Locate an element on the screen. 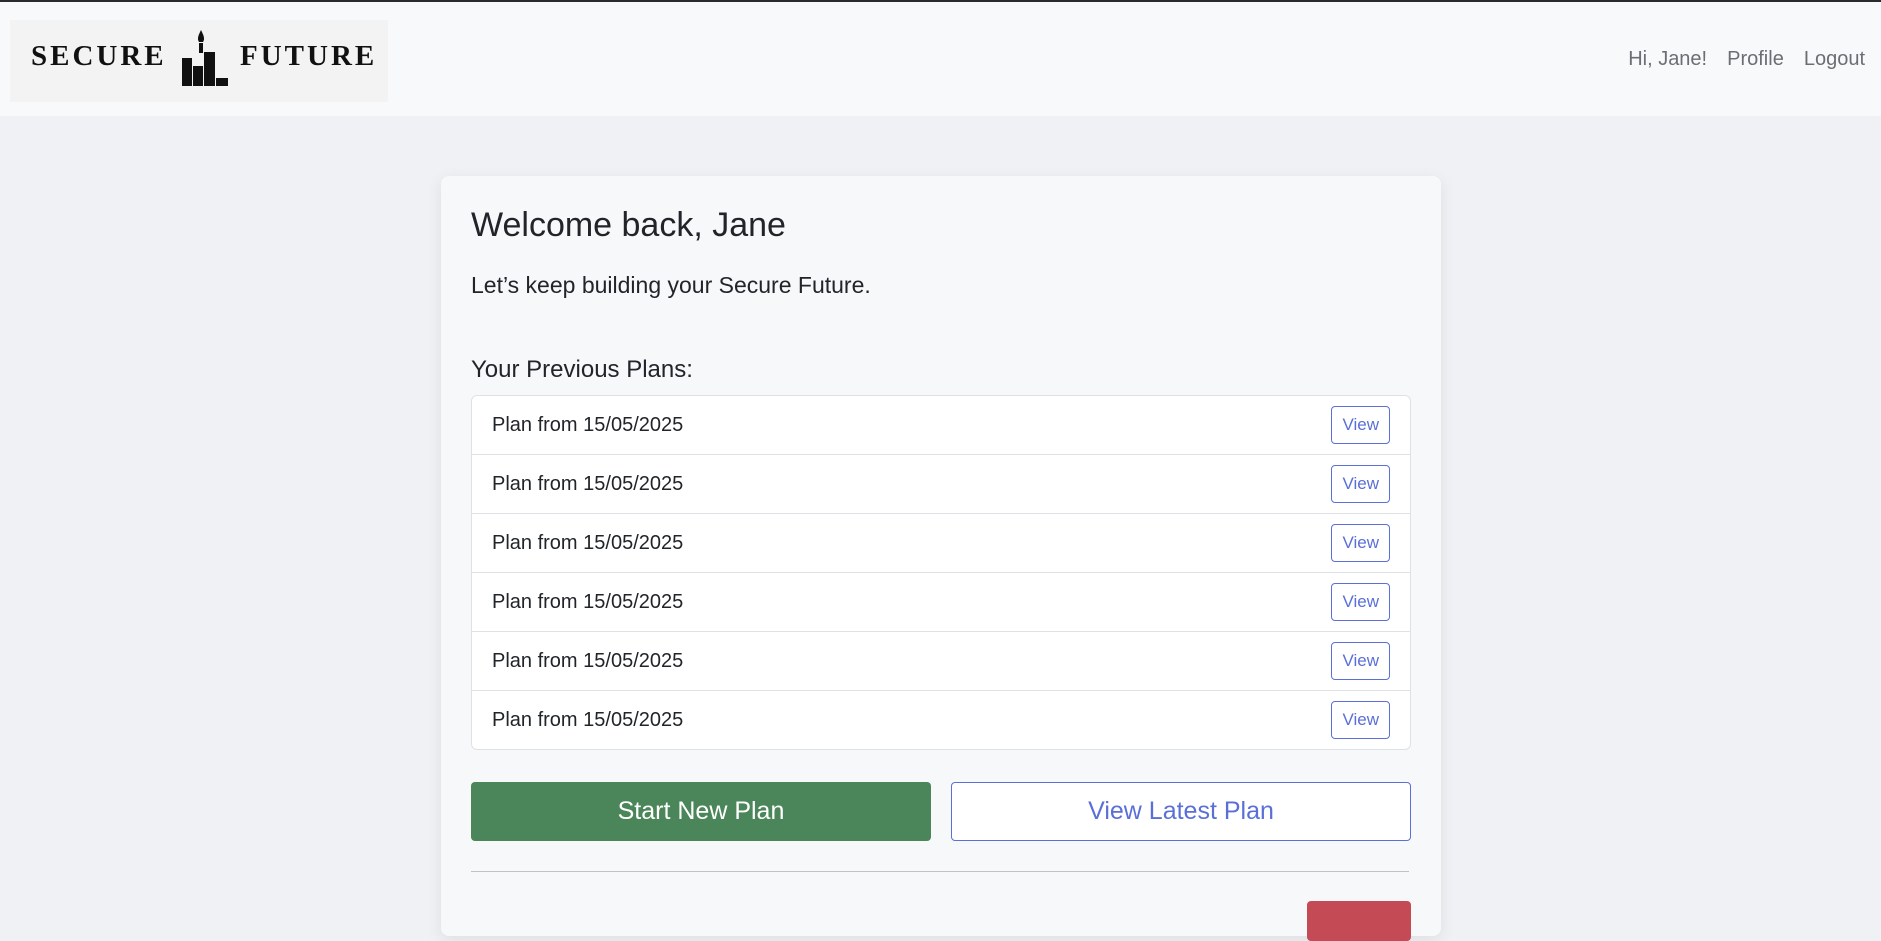 The image size is (1881, 941). view-latest-plan-button: View Latest Plan is located at coordinates (1181, 811).